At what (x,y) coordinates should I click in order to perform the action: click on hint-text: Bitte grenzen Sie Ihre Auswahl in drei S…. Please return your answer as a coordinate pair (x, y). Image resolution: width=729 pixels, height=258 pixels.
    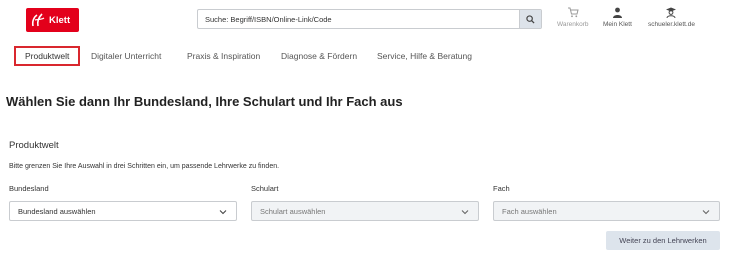
    Looking at the image, I should click on (144, 166).